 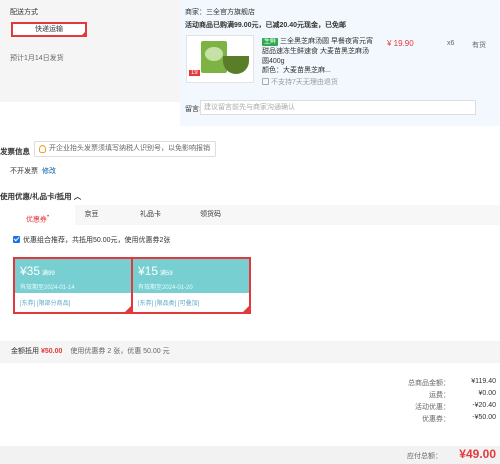 I want to click on product-price: ¥ 19.90, so click(x=400, y=43).